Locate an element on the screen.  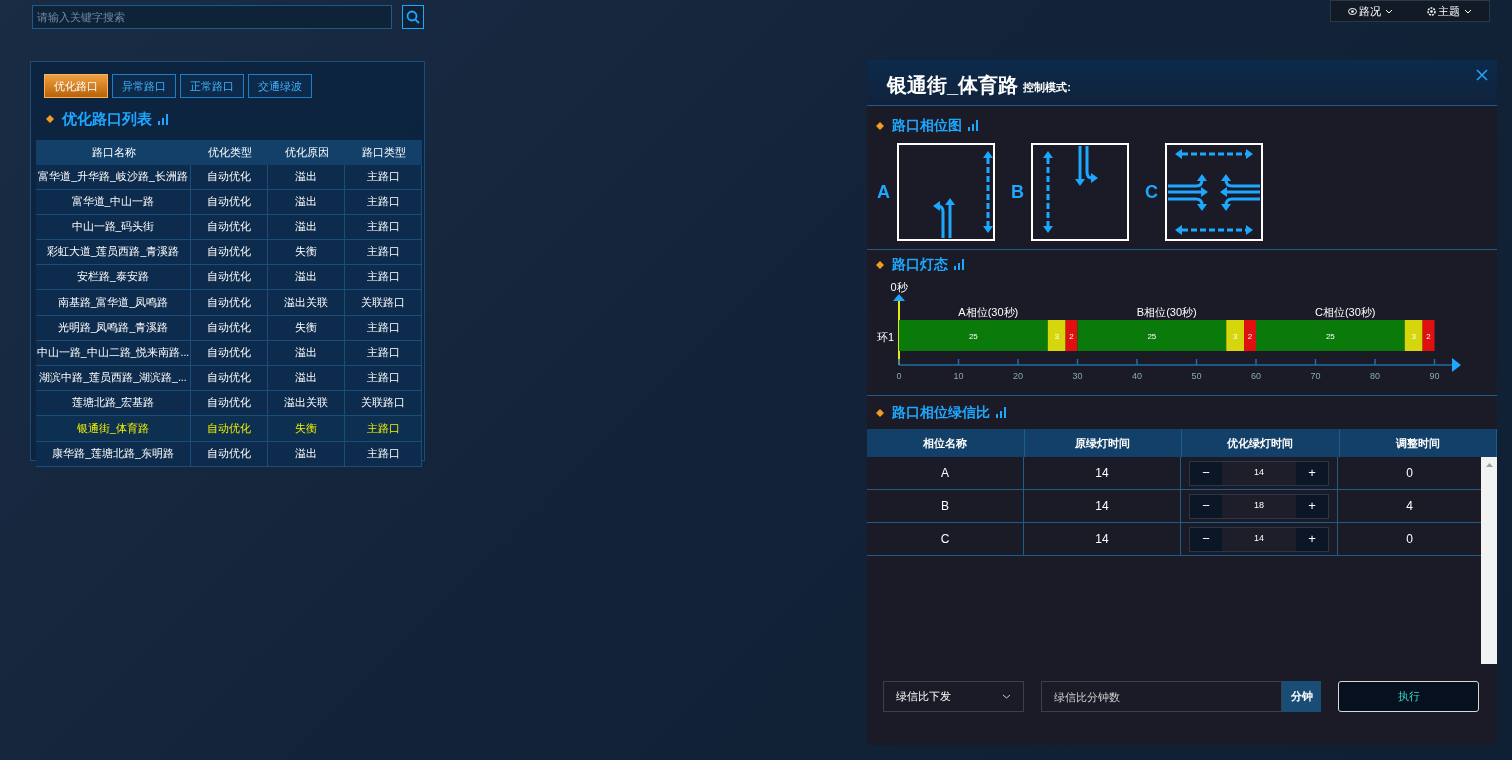
menu-dropdown: 路况 is located at coordinates (1370, 11).